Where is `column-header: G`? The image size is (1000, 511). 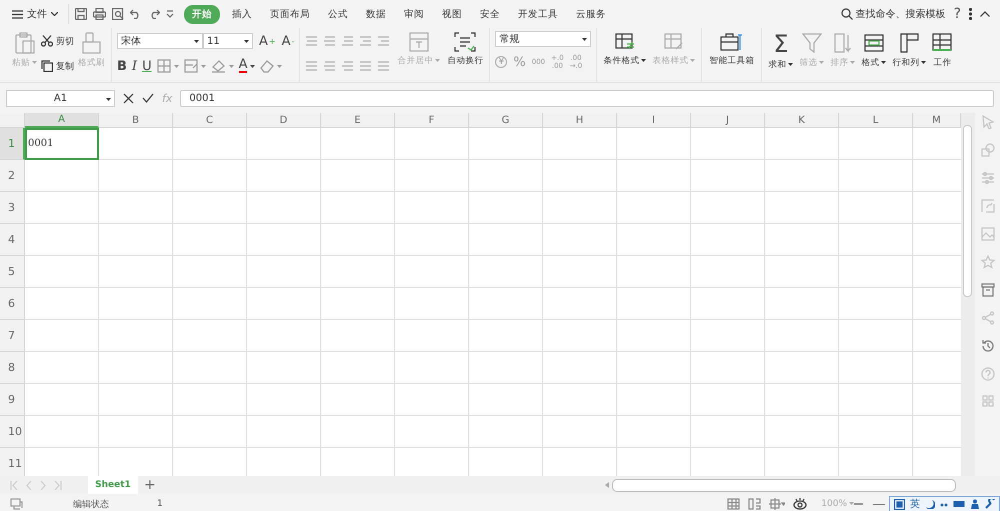 column-header: G is located at coordinates (506, 120).